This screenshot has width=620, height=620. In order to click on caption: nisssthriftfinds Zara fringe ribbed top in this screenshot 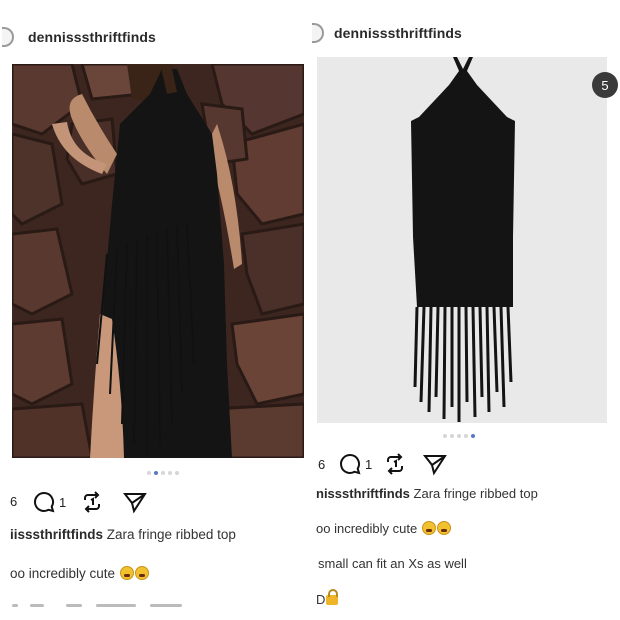, I will do `click(427, 493)`.